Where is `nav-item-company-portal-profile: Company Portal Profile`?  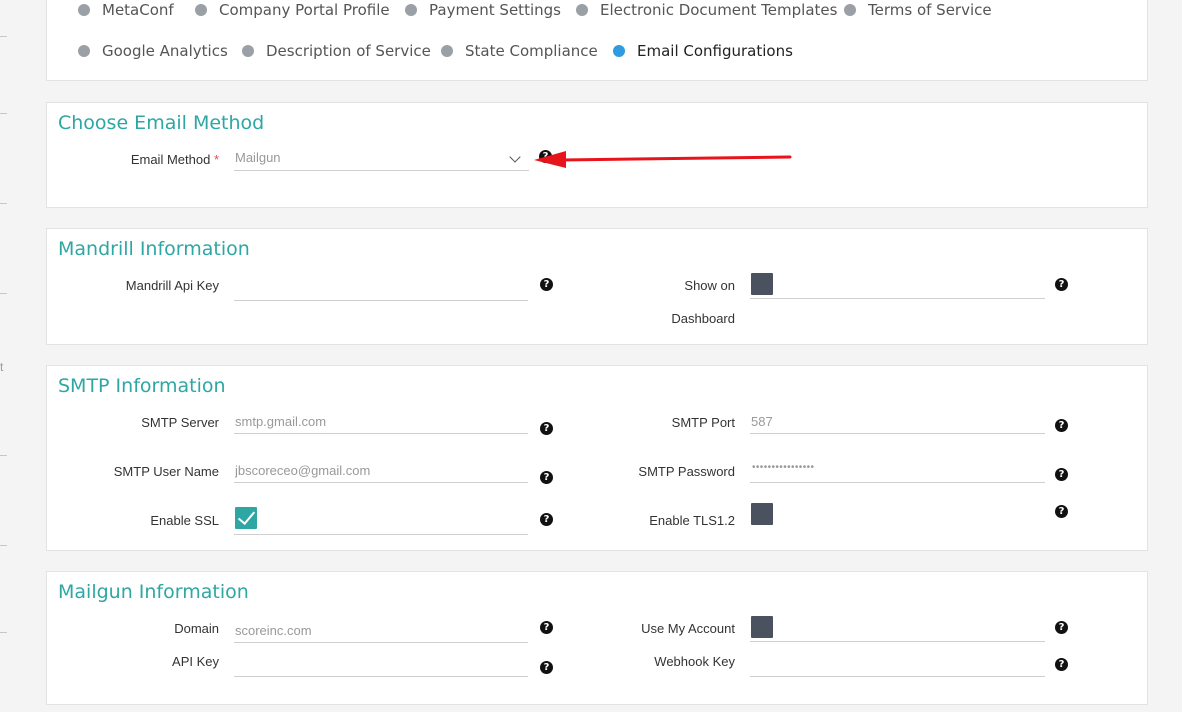 nav-item-company-portal-profile: Company Portal Profile is located at coordinates (292, 10).